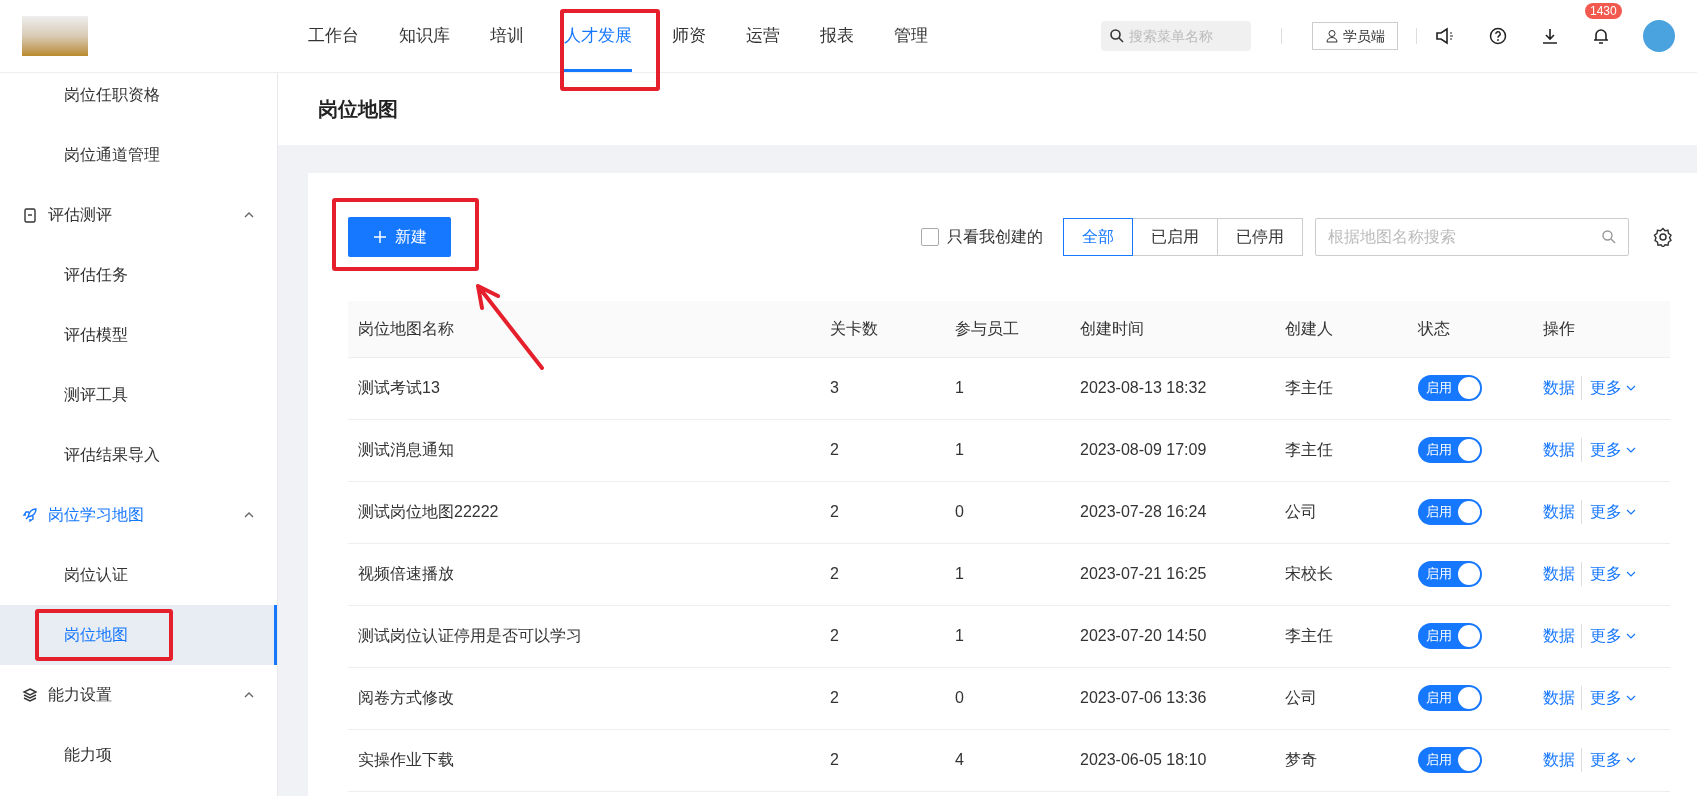  Describe the element at coordinates (138, 335) in the screenshot. I see `sidebar-item: 评估模型` at that location.